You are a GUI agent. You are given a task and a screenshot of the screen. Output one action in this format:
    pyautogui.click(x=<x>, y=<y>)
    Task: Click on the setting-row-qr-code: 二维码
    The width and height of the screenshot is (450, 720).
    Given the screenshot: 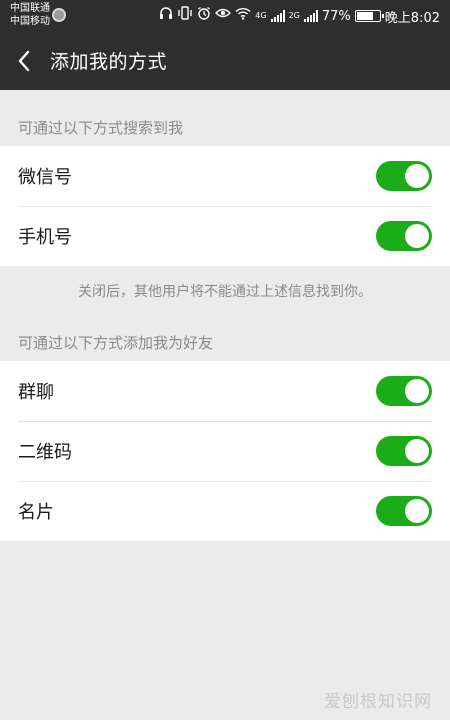 What is the action you would take?
    pyautogui.click(x=225, y=451)
    